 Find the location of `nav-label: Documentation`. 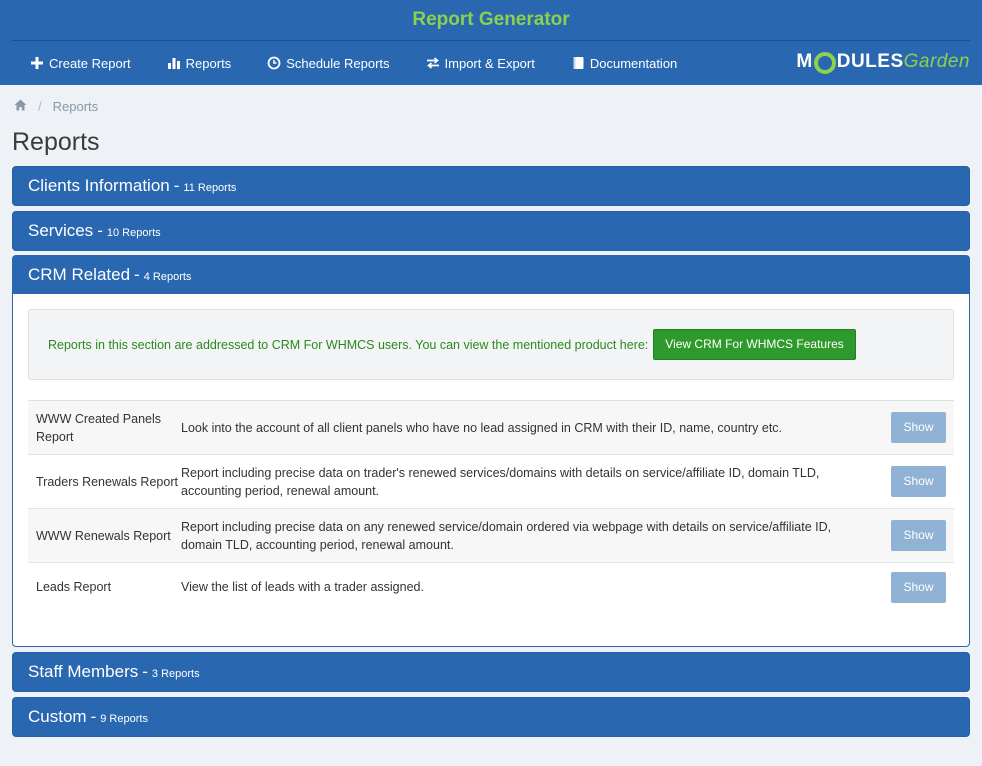

nav-label: Documentation is located at coordinates (633, 63).